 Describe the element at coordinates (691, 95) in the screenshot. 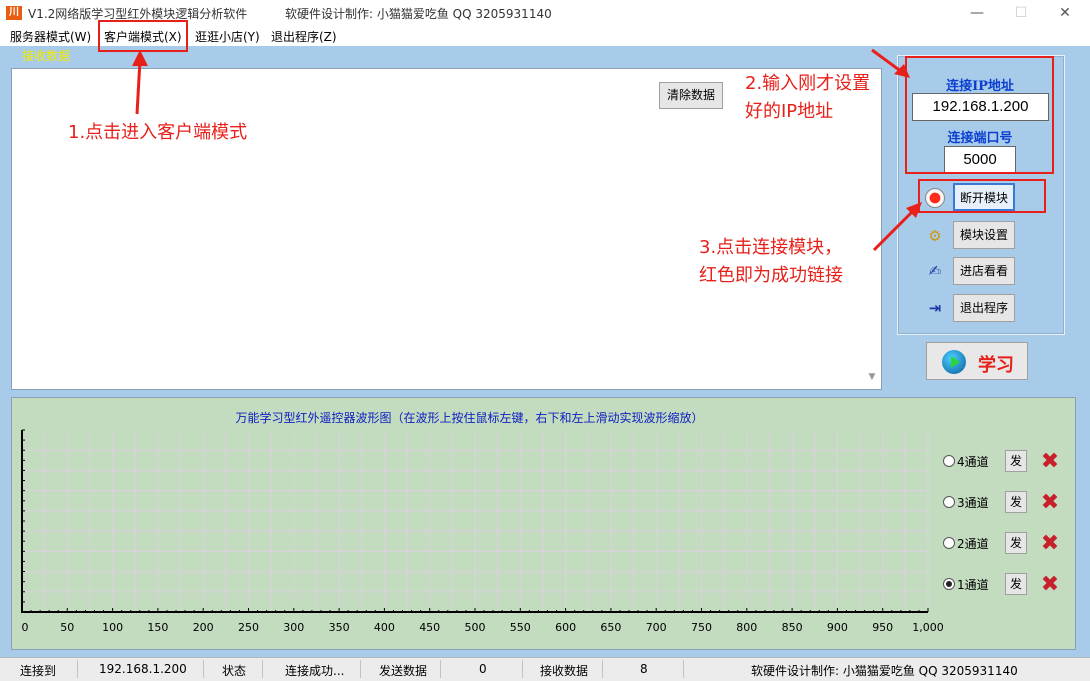

I see `clear-data-button: 清除数据` at that location.